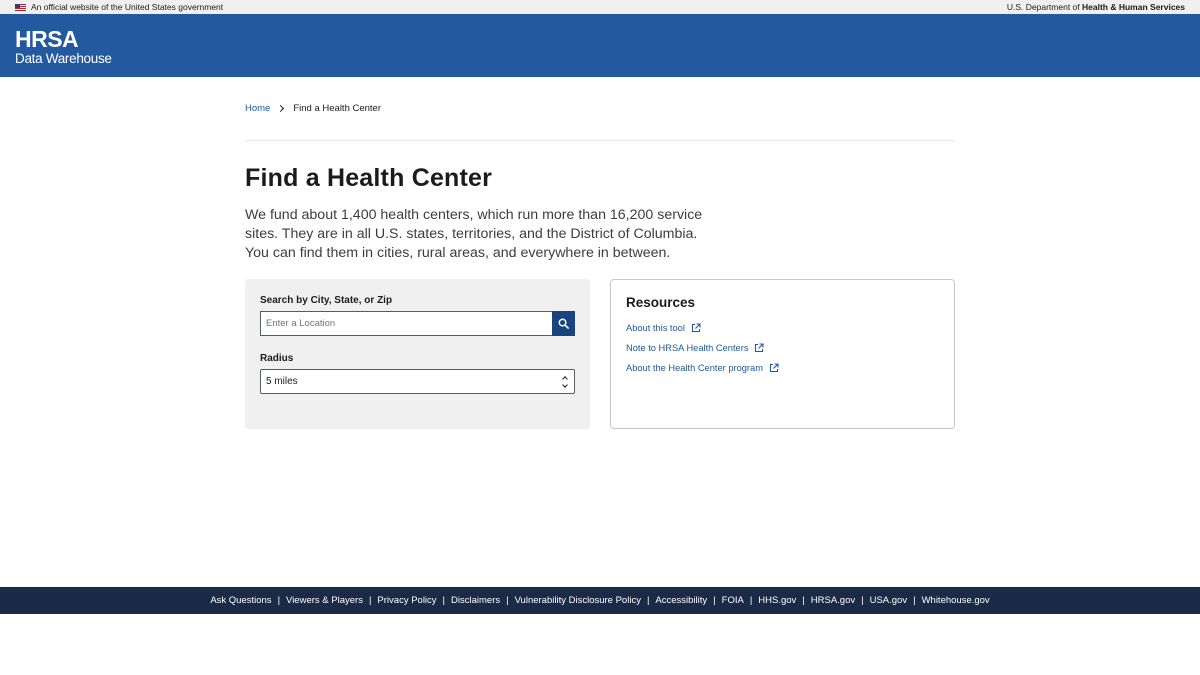 Image resolution: width=1200 pixels, height=675 pixels. I want to click on breadcrumb: Home Find a Health Center, so click(600, 109).